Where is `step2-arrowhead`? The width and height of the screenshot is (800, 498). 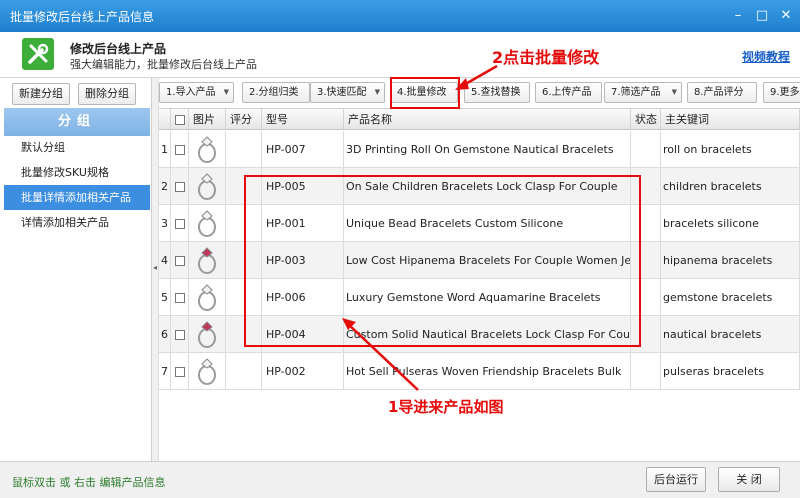
step2-arrowhead is located at coordinates (462, 84).